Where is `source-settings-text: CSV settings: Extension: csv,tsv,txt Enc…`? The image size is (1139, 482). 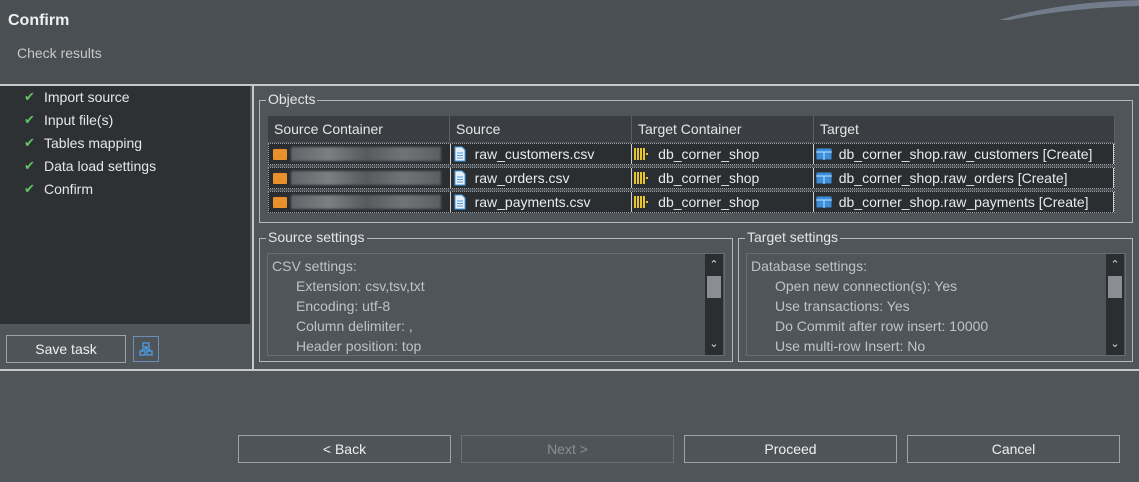
source-settings-text: CSV settings: Extension: csv,tsv,txt Enc… is located at coordinates (496, 304).